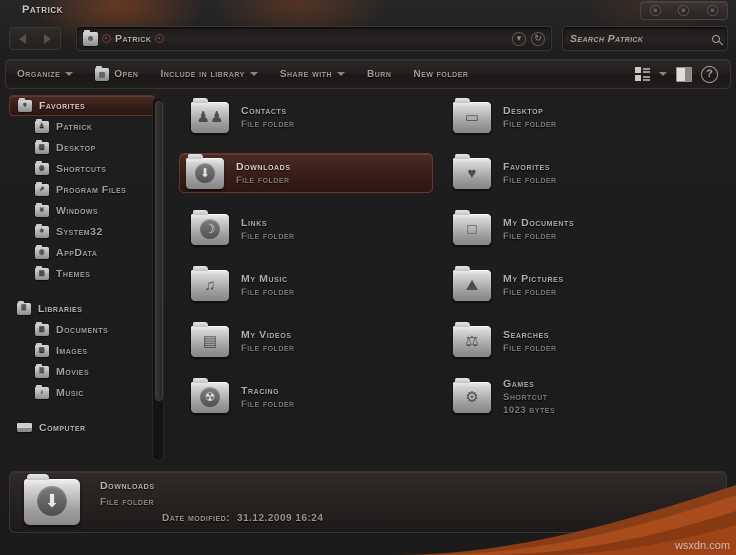 The image size is (736, 555). I want to click on search-box, so click(645, 38).